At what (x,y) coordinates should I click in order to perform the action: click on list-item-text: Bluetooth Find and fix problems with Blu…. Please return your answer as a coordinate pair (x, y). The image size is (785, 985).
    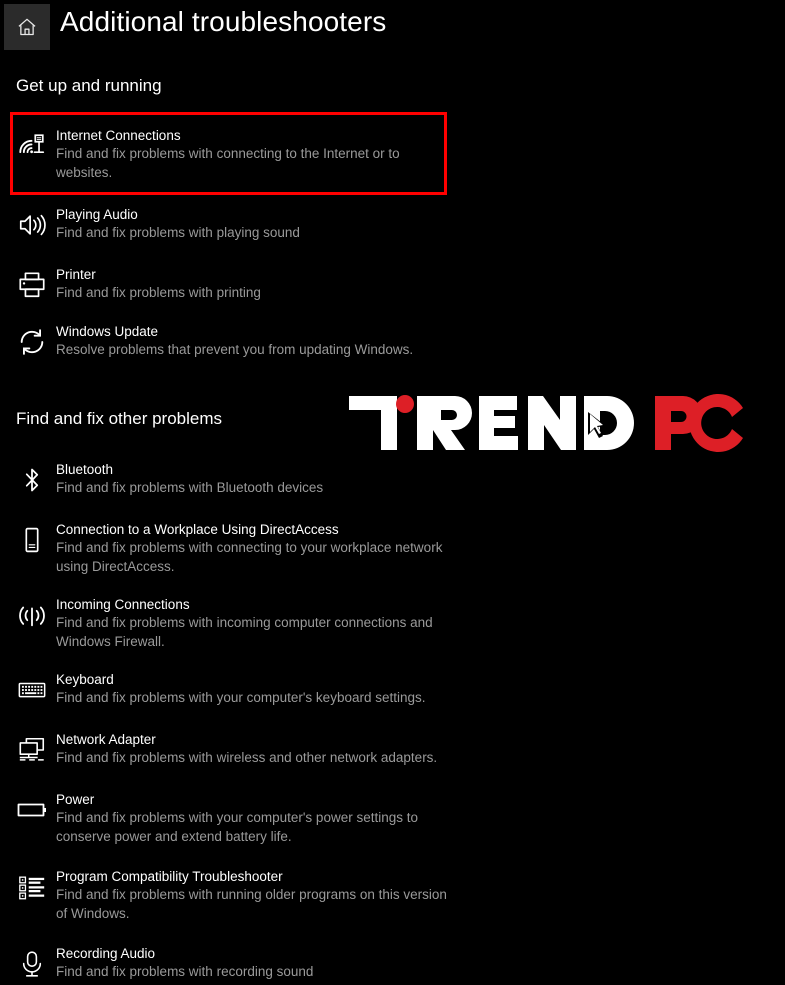
    Looking at the image, I should click on (189, 478).